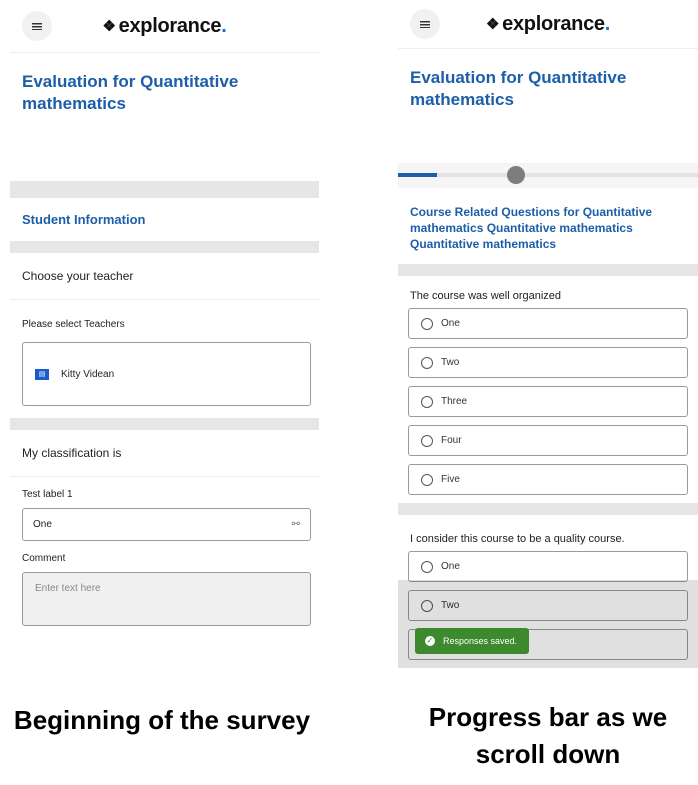  Describe the element at coordinates (486, 296) in the screenshot. I see `question-course-organized: The course was well organized` at that location.